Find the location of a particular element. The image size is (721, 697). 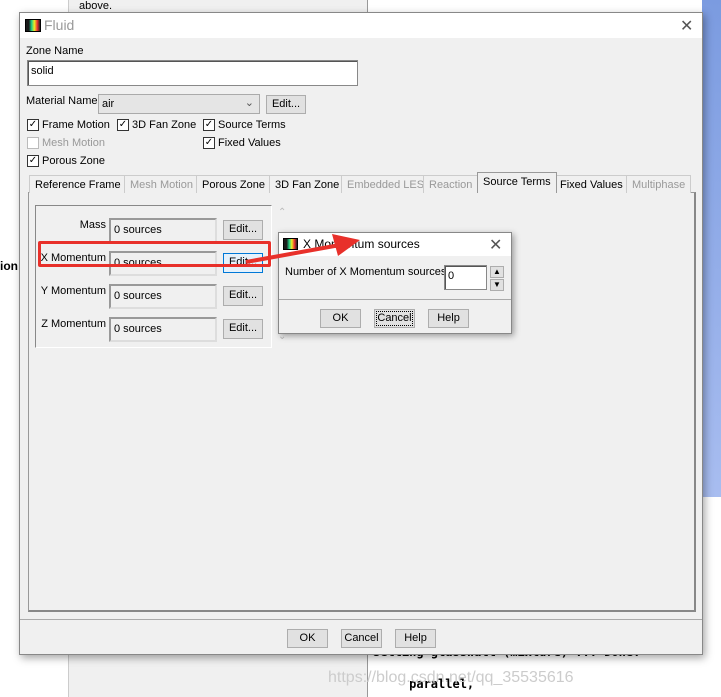

annotation-arrow is located at coordinates (302, 249).